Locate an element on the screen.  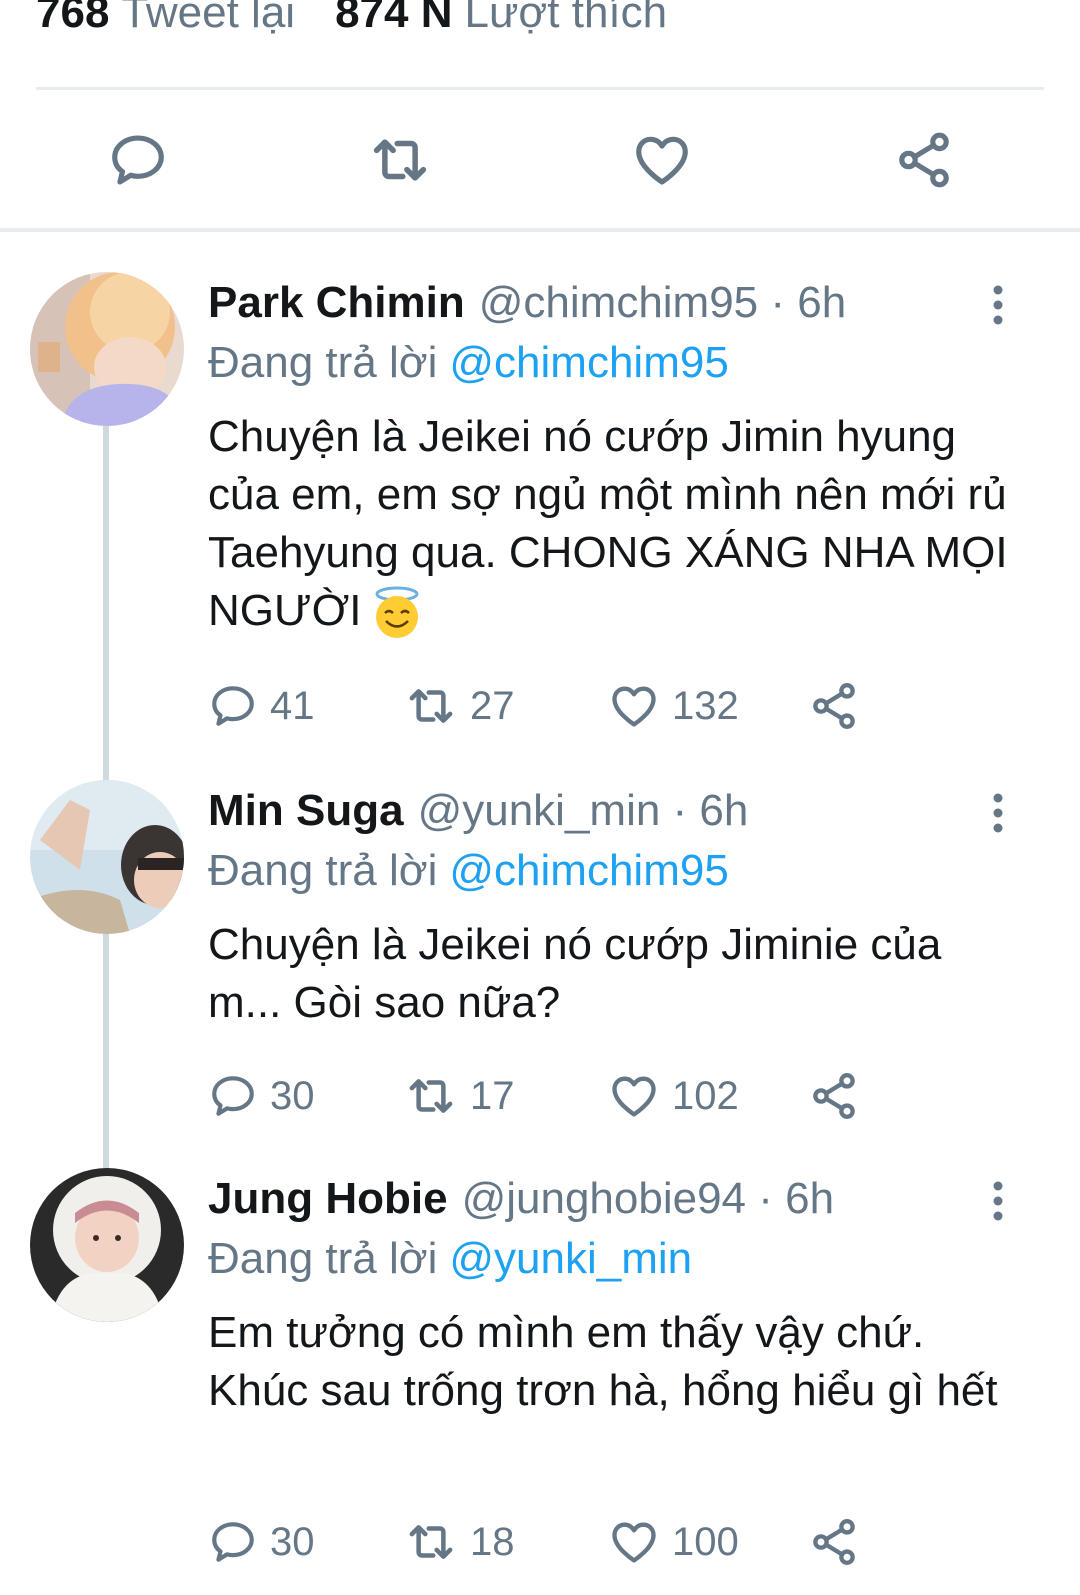
like-count: 874 N is located at coordinates (393, 18).